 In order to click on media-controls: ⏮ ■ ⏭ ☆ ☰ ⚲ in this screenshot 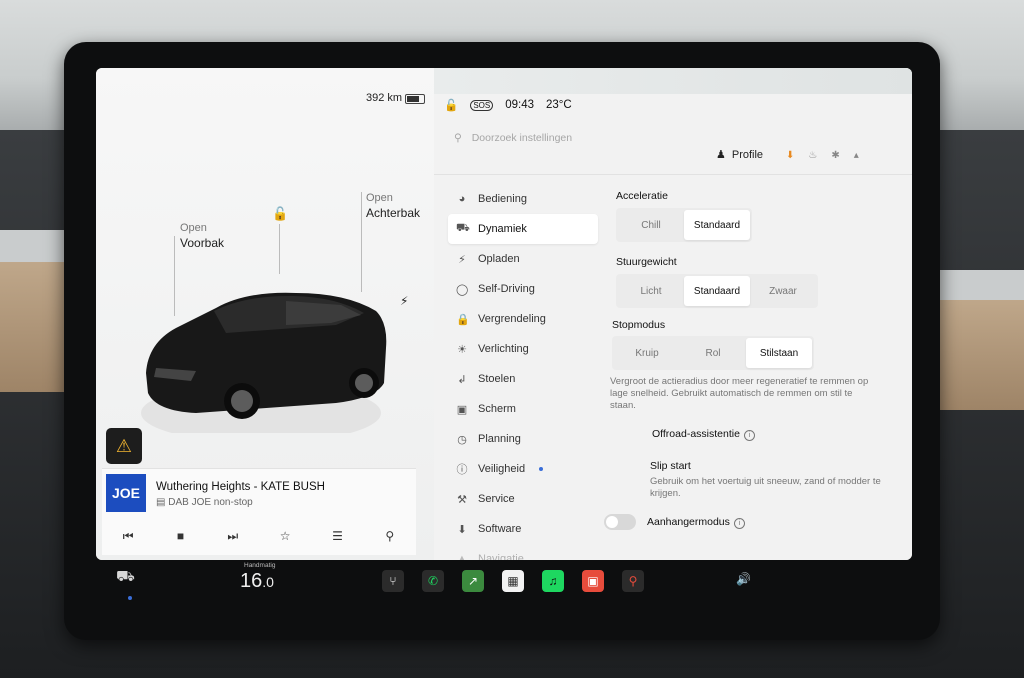, I will do `click(259, 536)`.